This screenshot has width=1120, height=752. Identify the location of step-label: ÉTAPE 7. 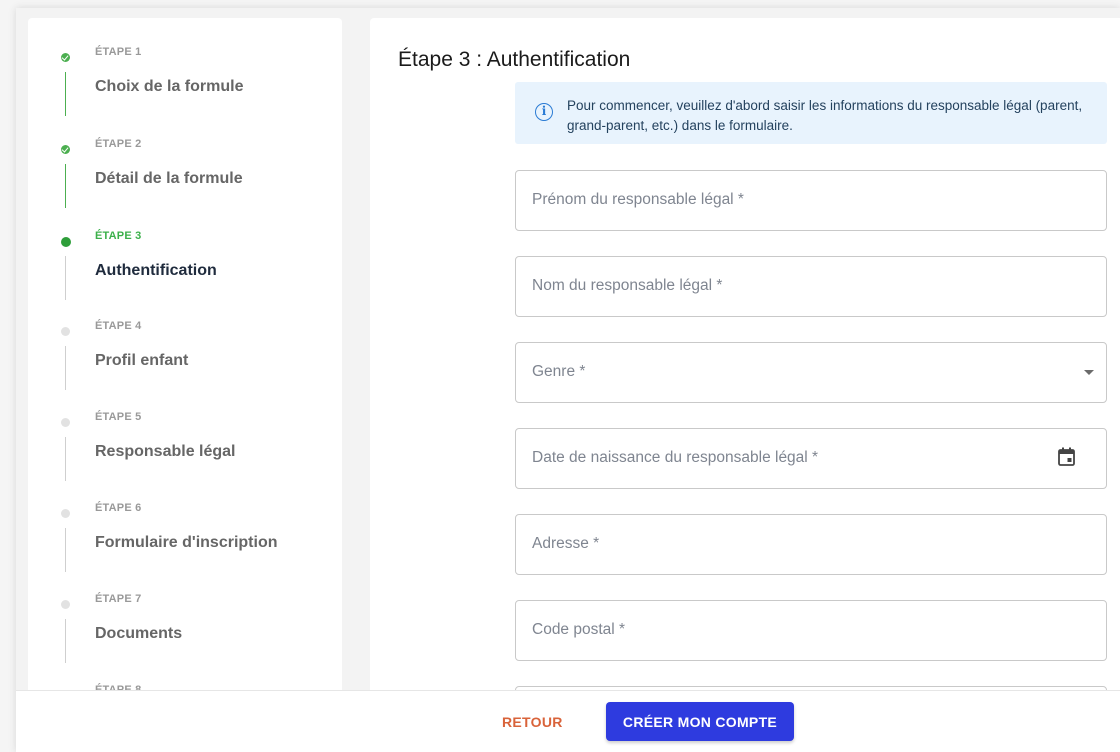
(118, 599).